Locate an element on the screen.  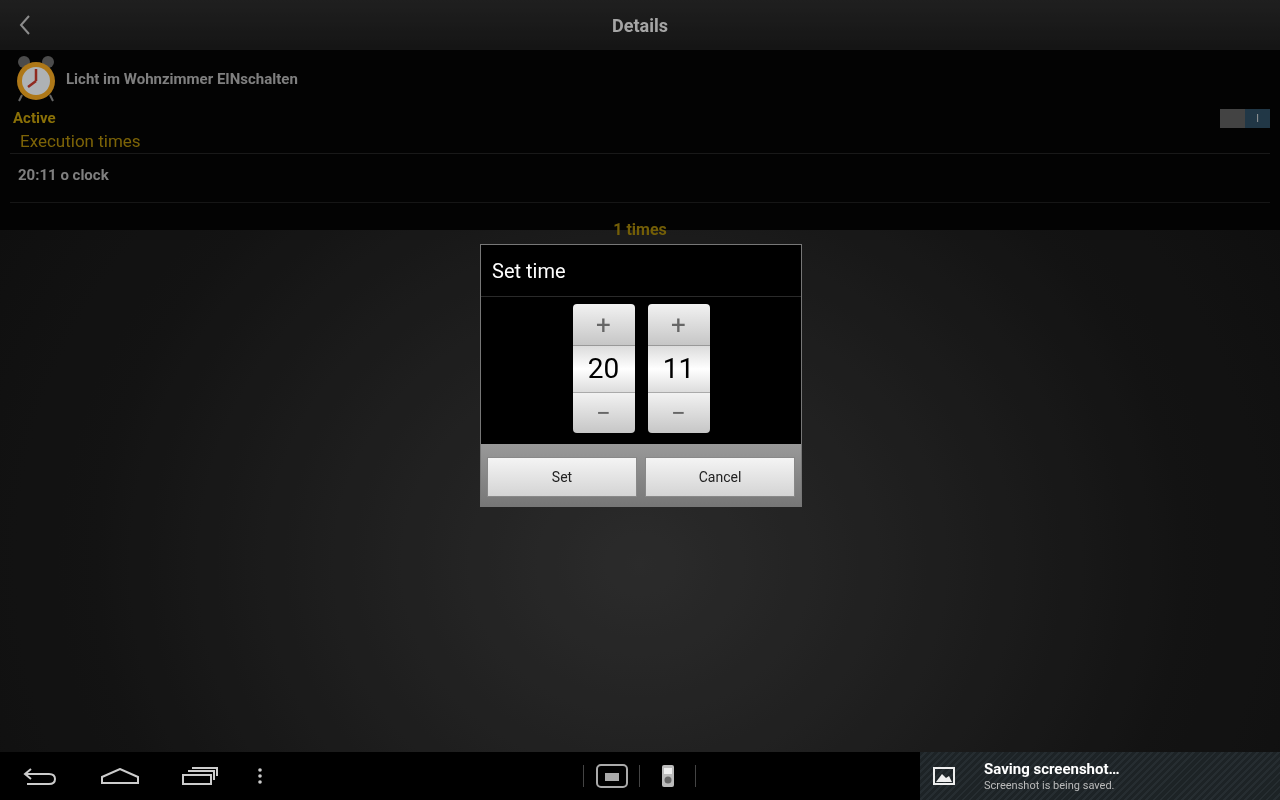
dialog-title: Set time is located at coordinates (529, 271).